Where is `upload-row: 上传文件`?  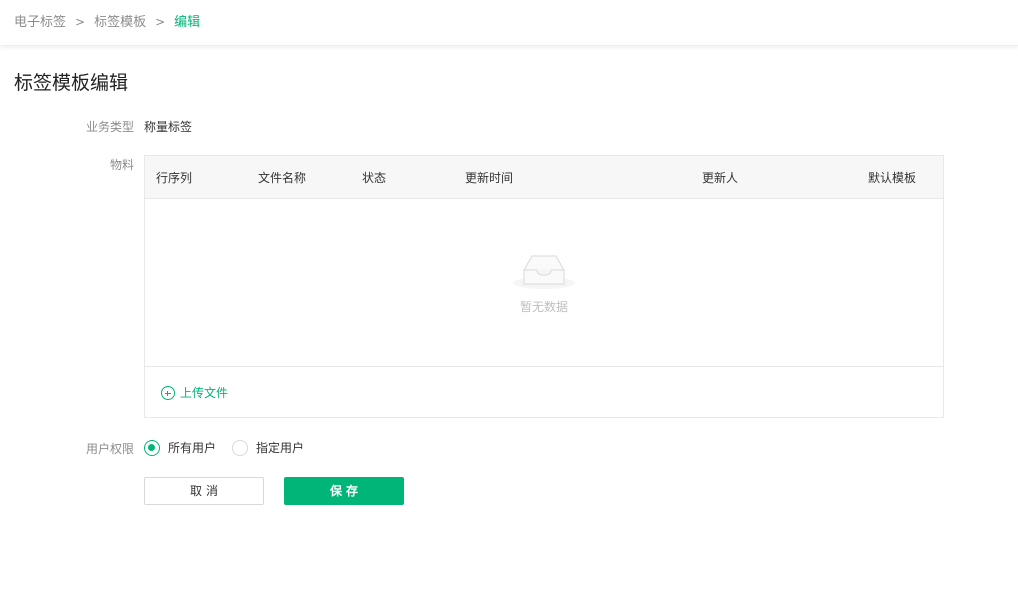 upload-row: 上传文件 is located at coordinates (544, 392).